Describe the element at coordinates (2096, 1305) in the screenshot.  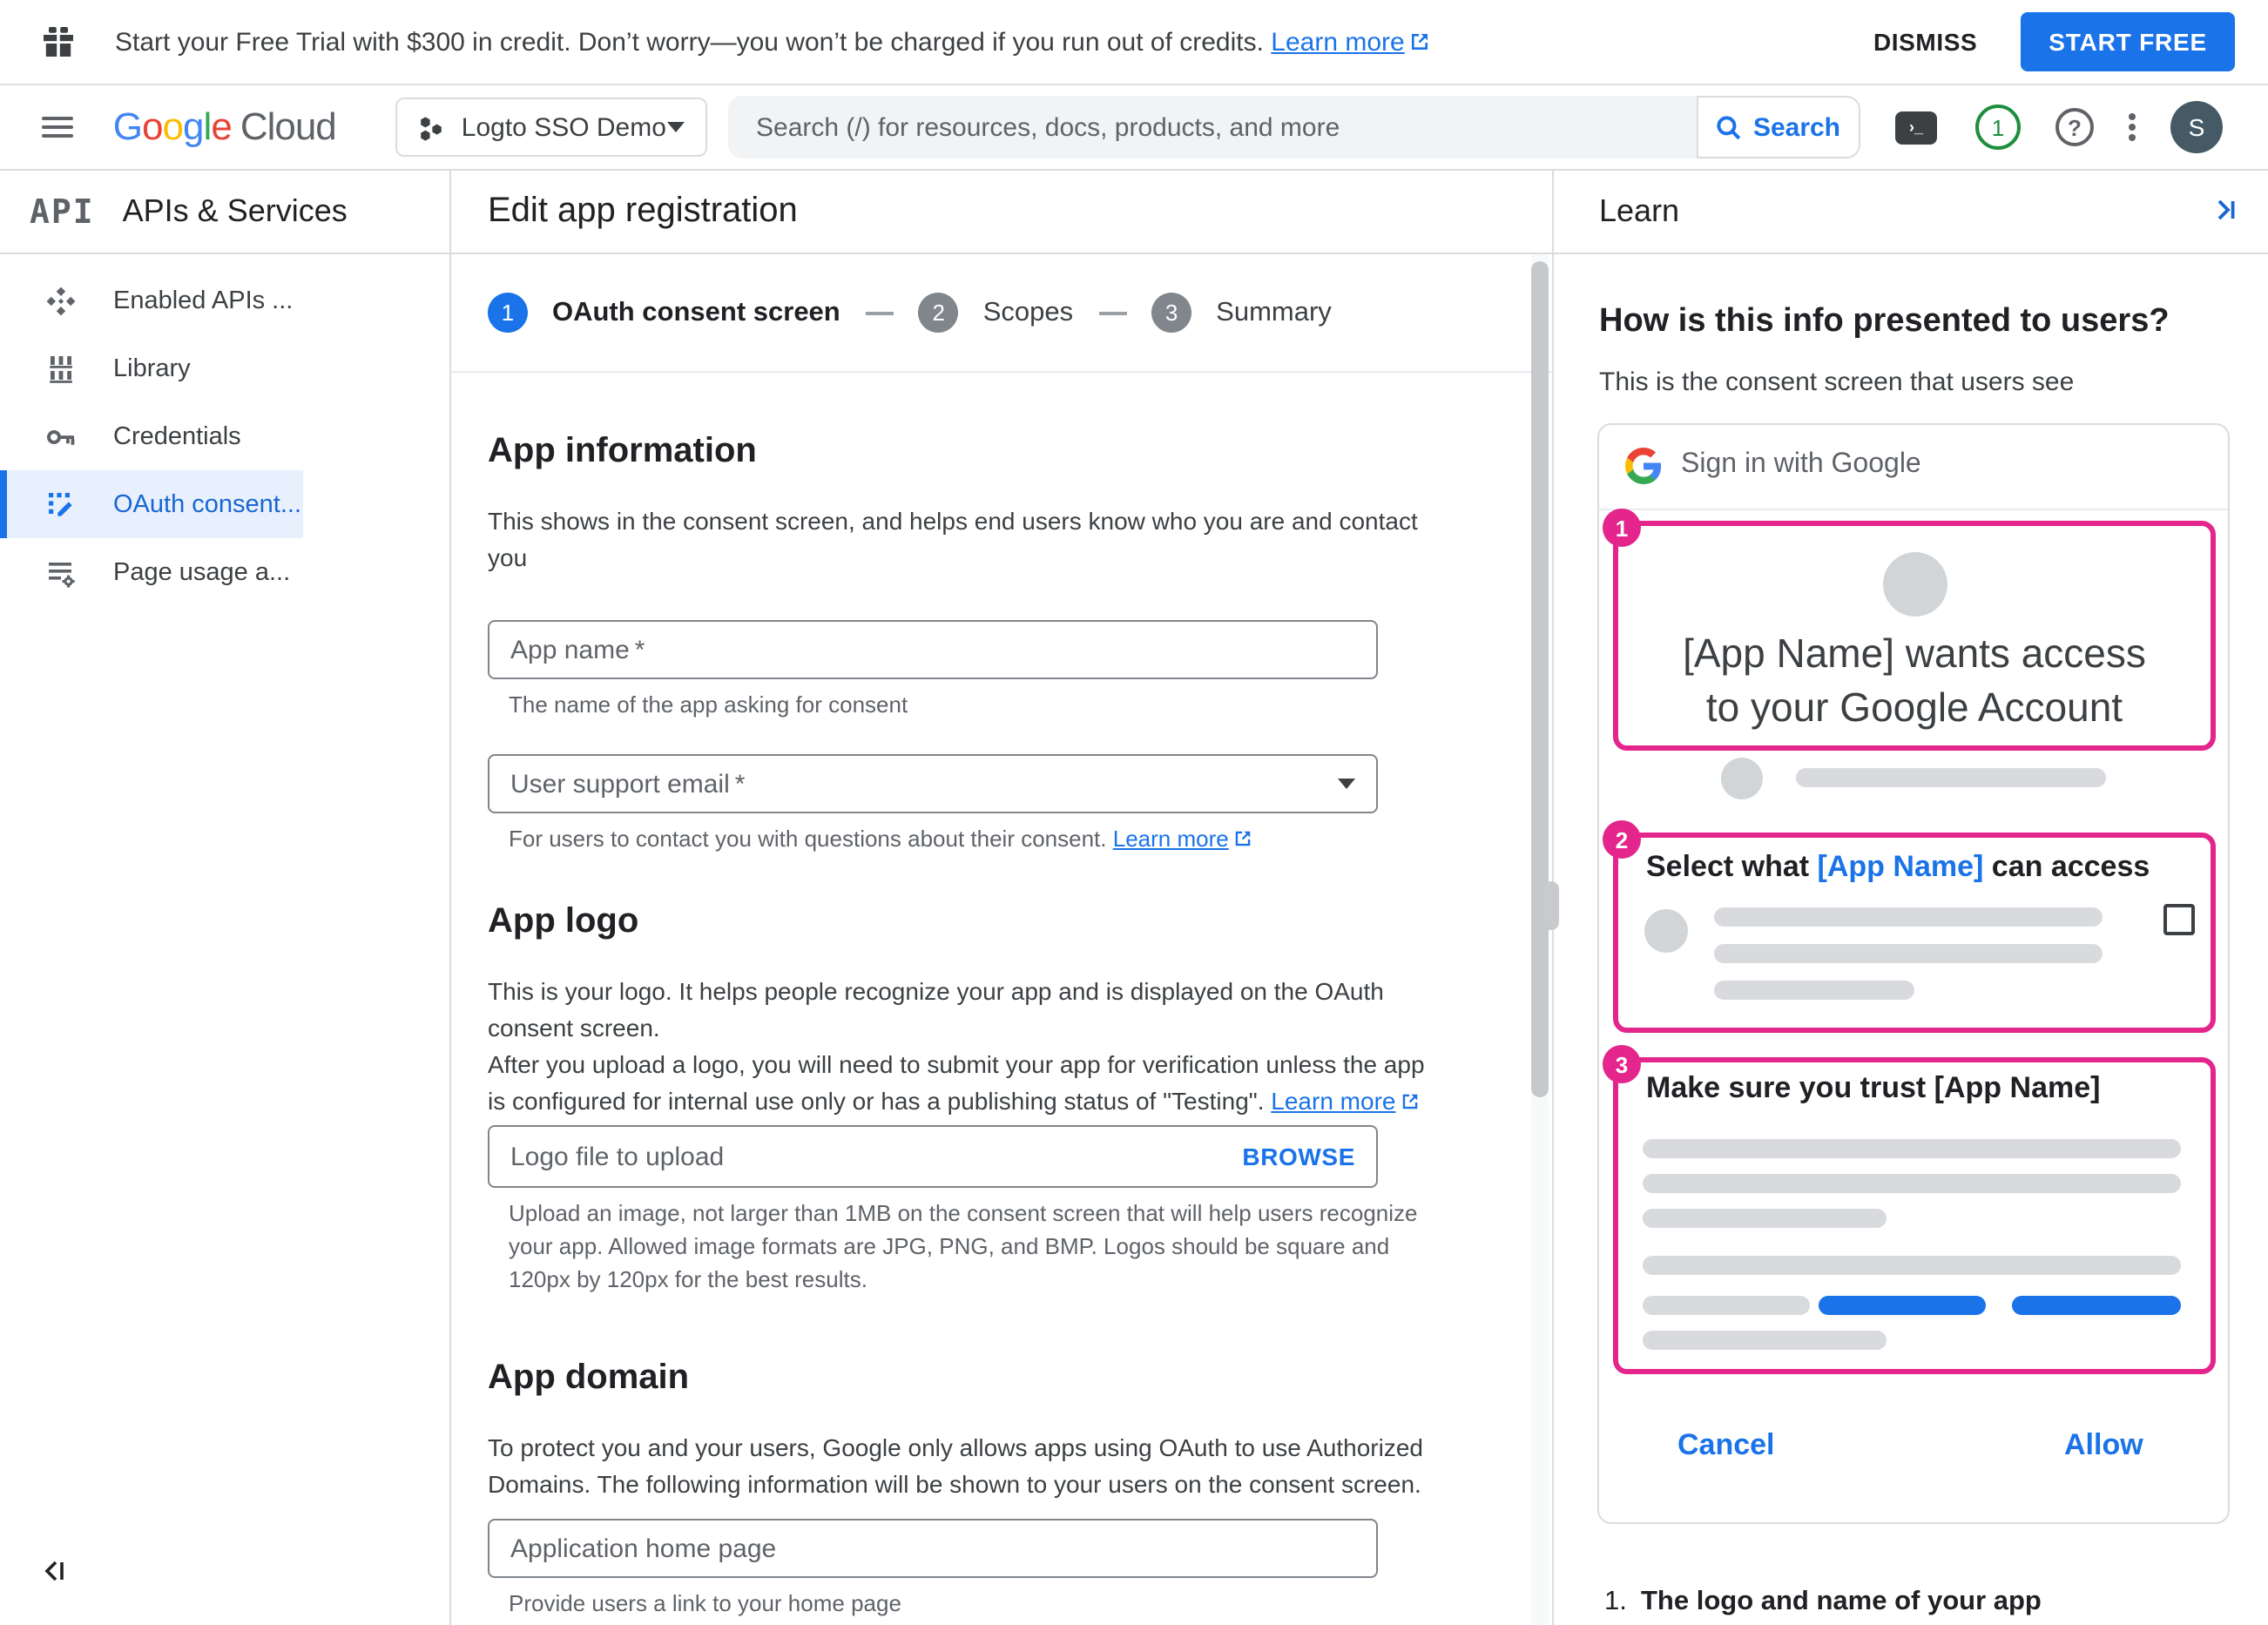
I see `link-placeholder` at that location.